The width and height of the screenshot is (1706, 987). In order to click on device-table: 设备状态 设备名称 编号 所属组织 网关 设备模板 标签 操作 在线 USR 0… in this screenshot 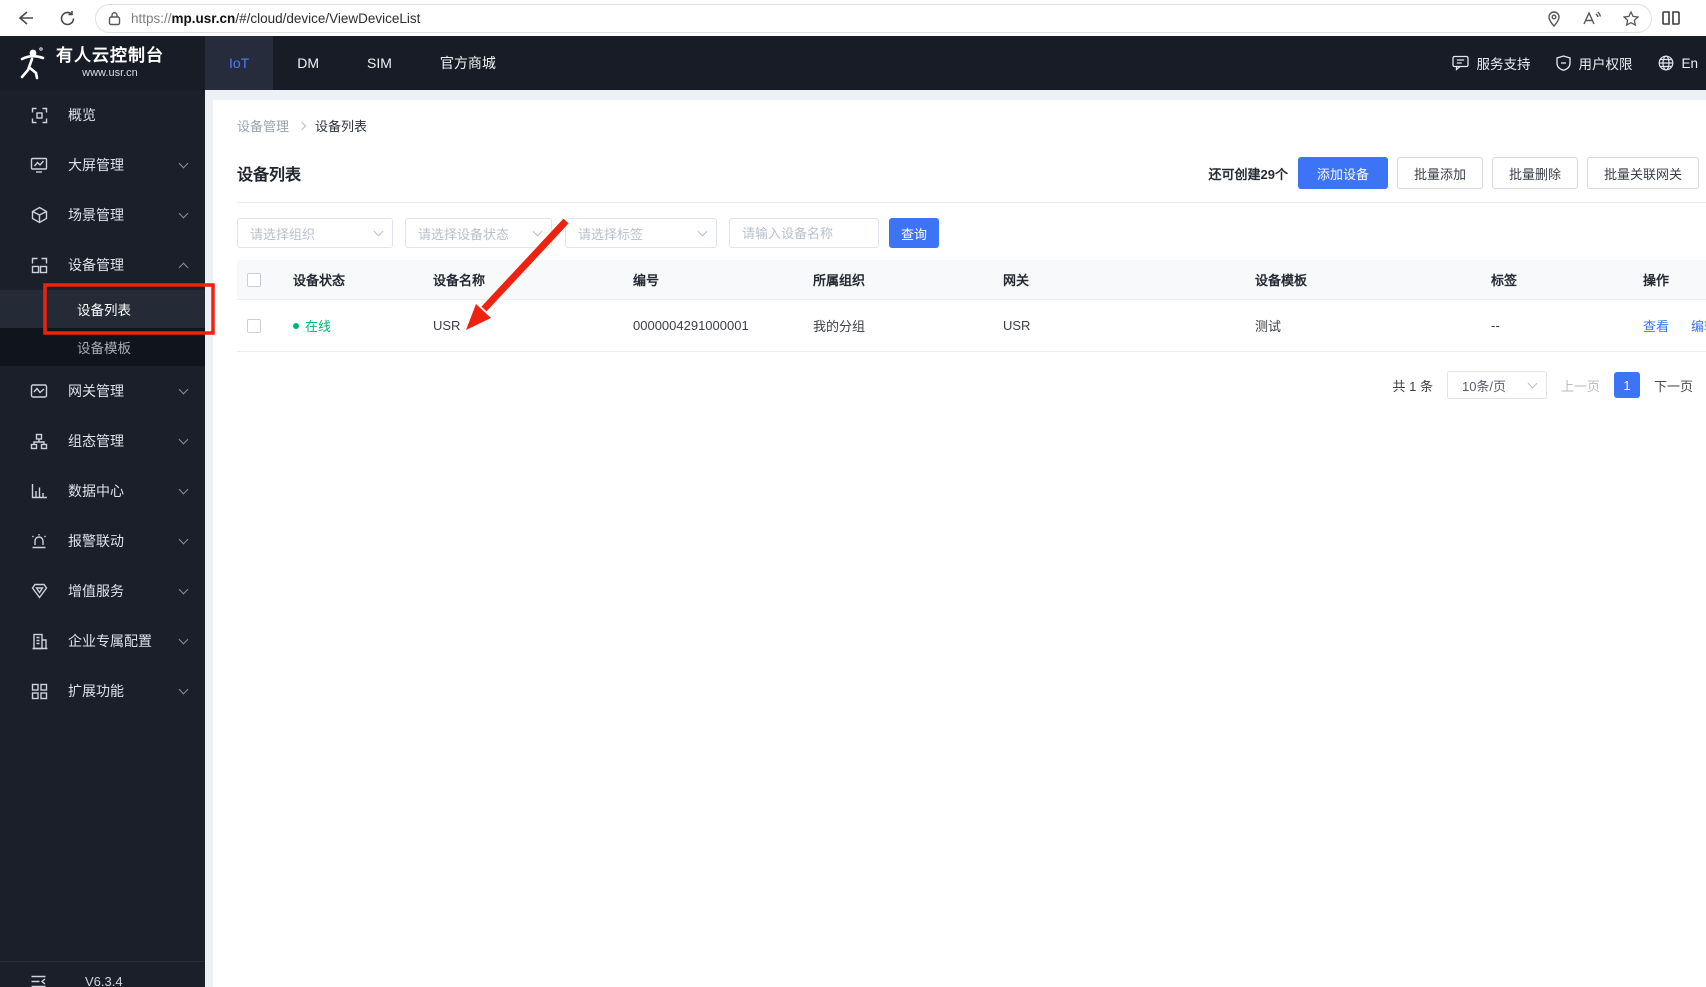, I will do `click(971, 306)`.